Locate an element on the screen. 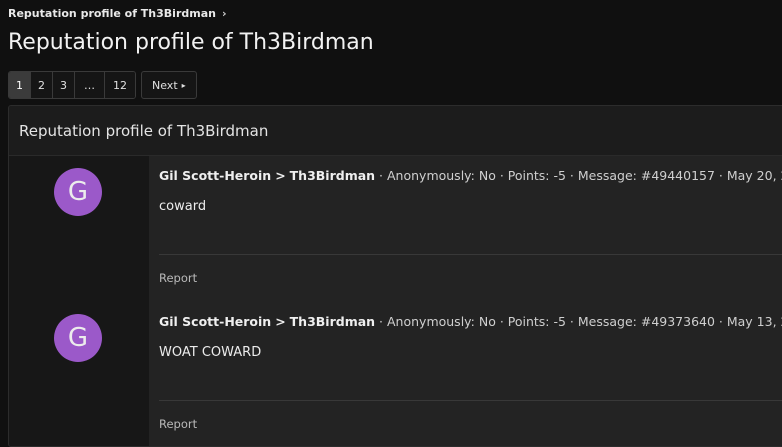  caret-right-icon: ▸ is located at coordinates (183, 85).